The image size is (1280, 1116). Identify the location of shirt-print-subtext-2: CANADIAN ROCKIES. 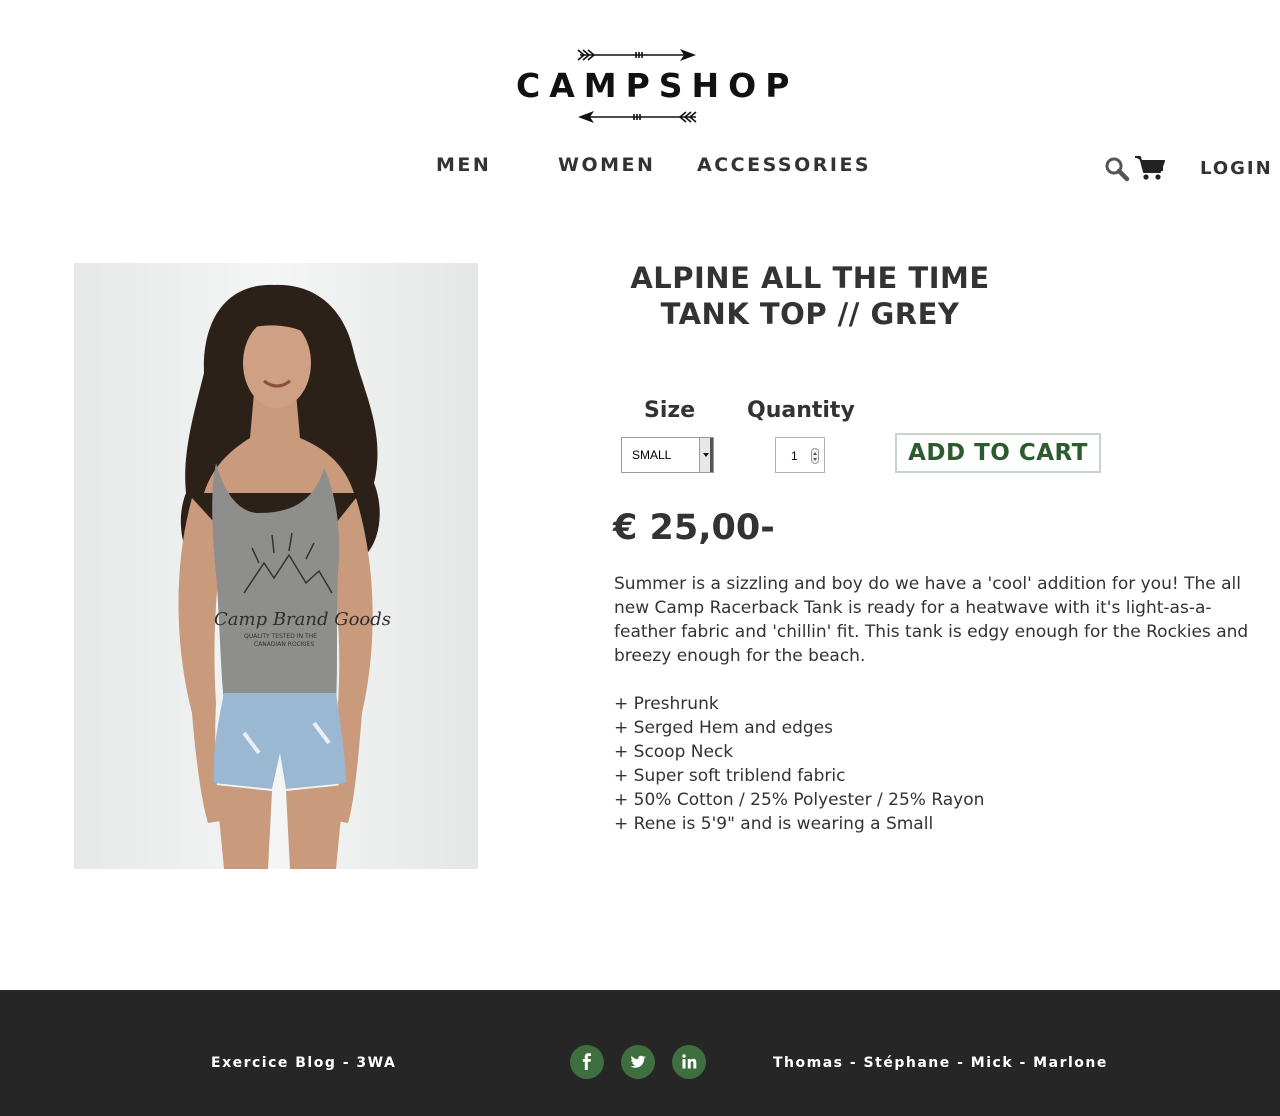
(284, 644).